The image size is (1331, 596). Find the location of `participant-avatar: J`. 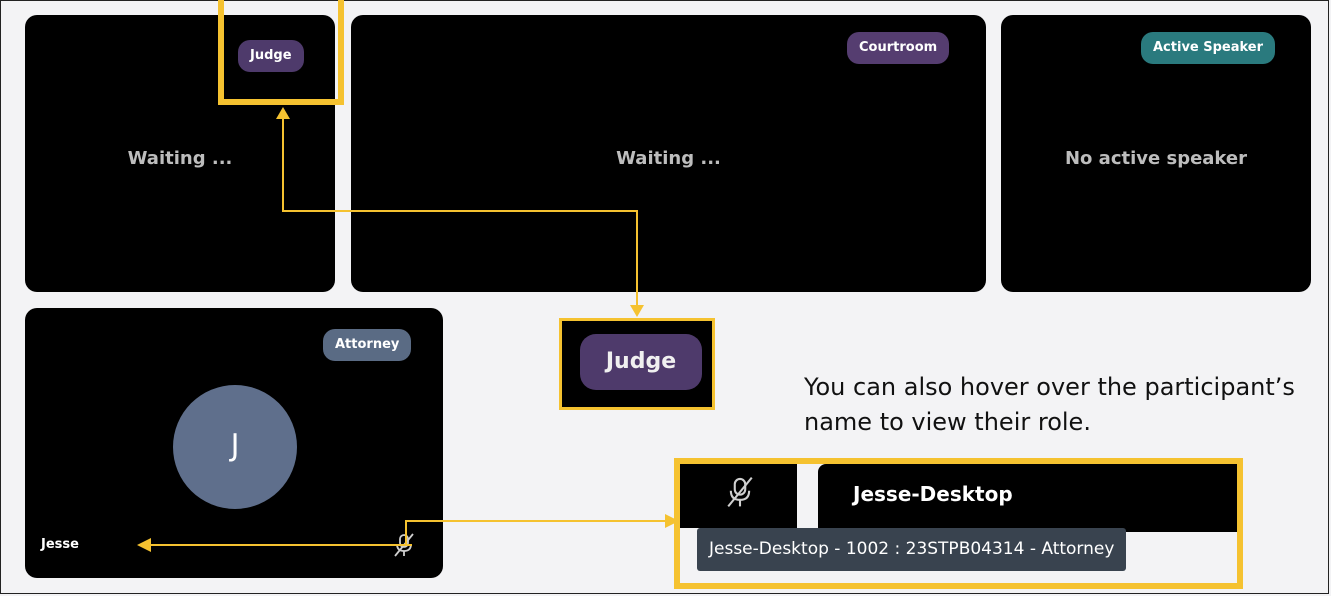

participant-avatar: J is located at coordinates (235, 447).